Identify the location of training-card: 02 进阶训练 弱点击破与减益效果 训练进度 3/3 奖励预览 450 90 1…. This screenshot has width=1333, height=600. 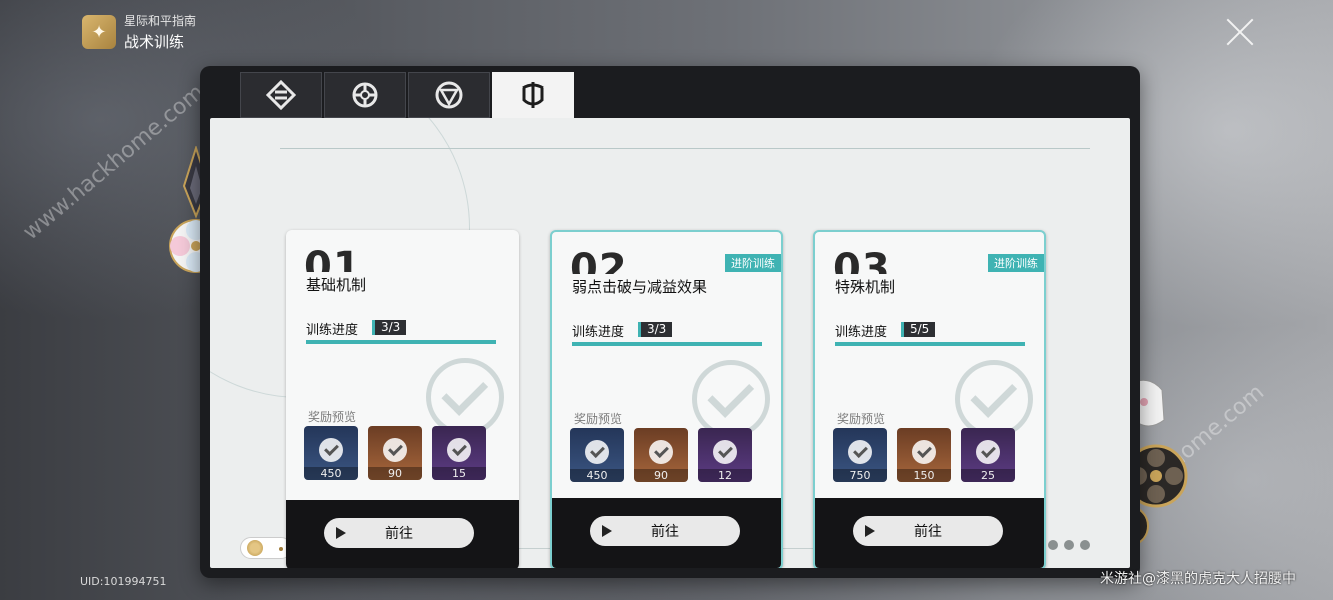
(666, 399).